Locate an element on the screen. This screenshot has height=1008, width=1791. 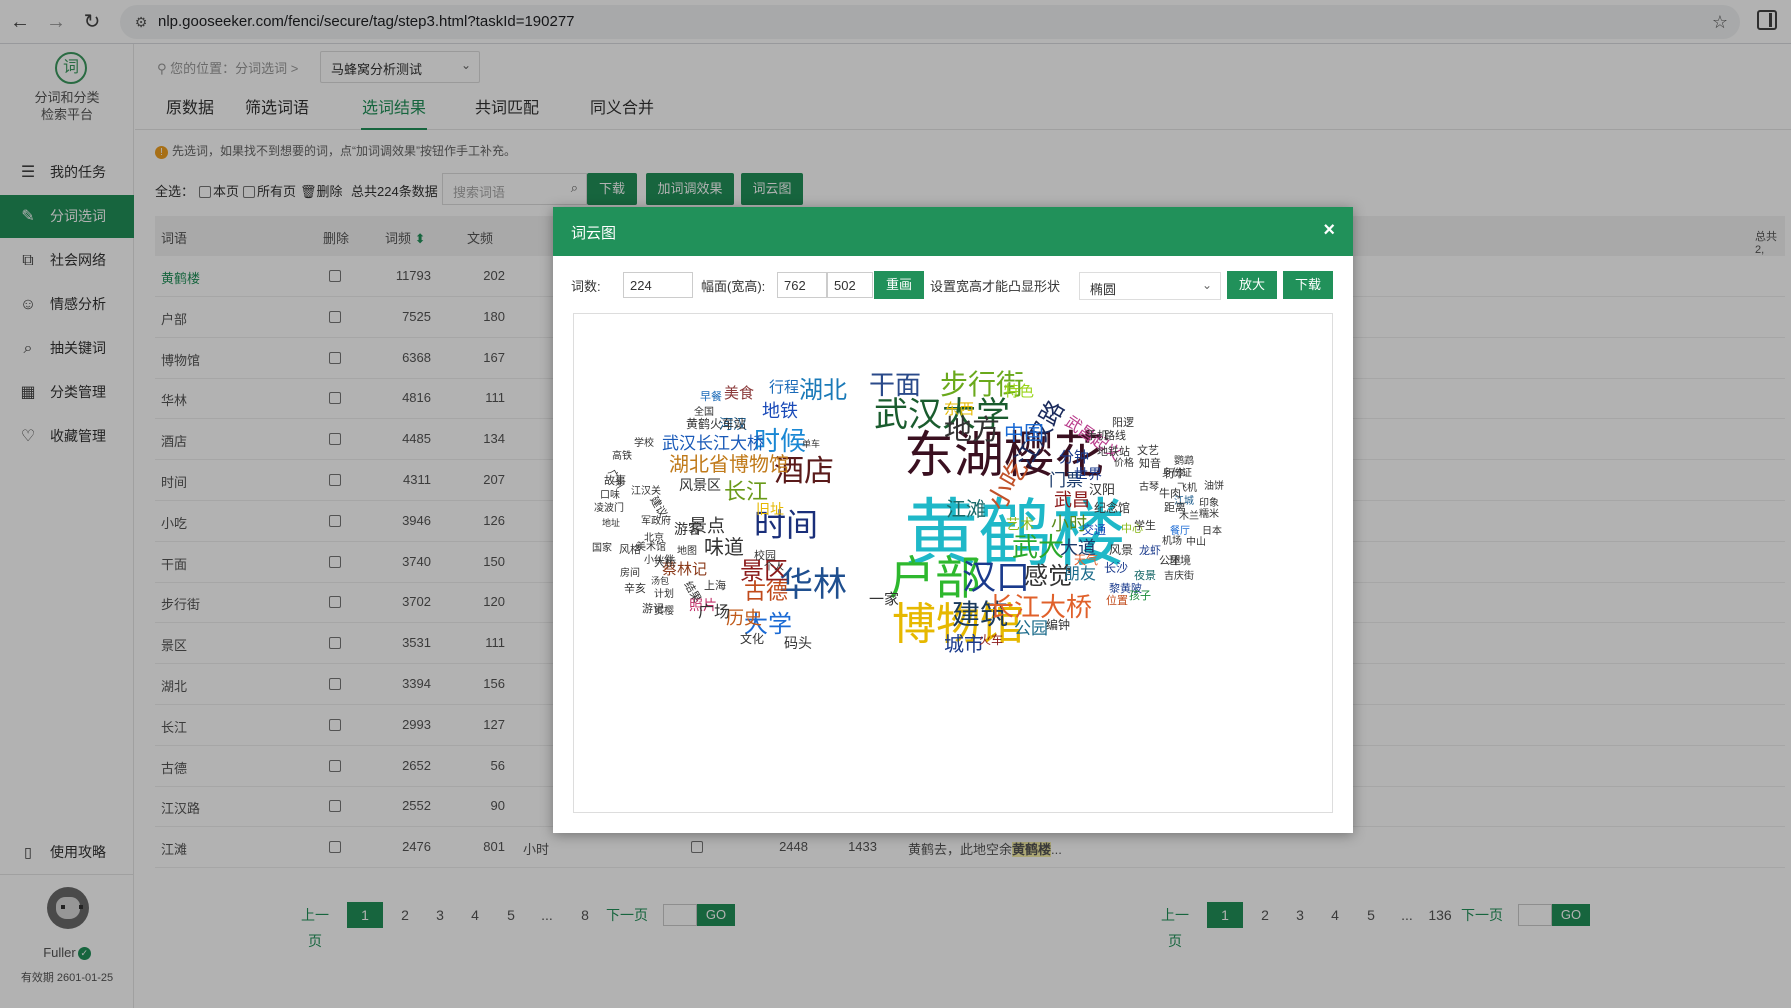
wordcloud-word: 风景 is located at coordinates (1121, 550).